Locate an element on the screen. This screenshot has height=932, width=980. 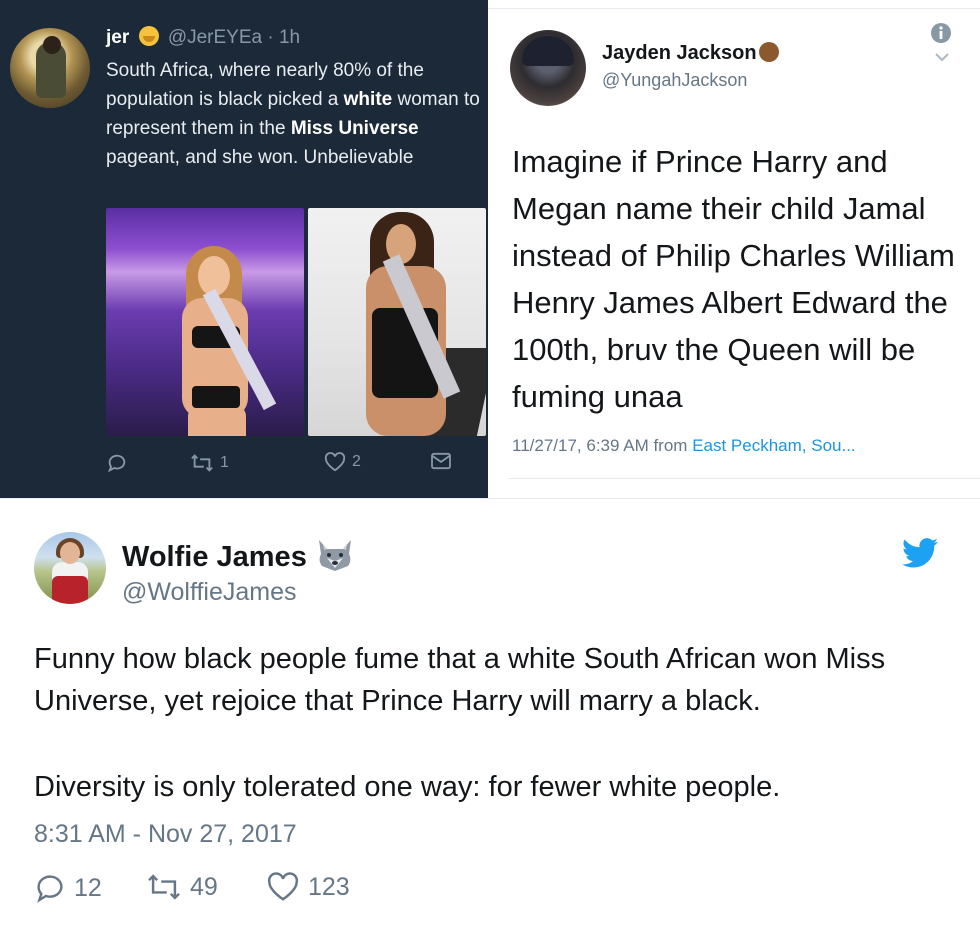
dark-skin-face-emoji-icon is located at coordinates (768, 52).